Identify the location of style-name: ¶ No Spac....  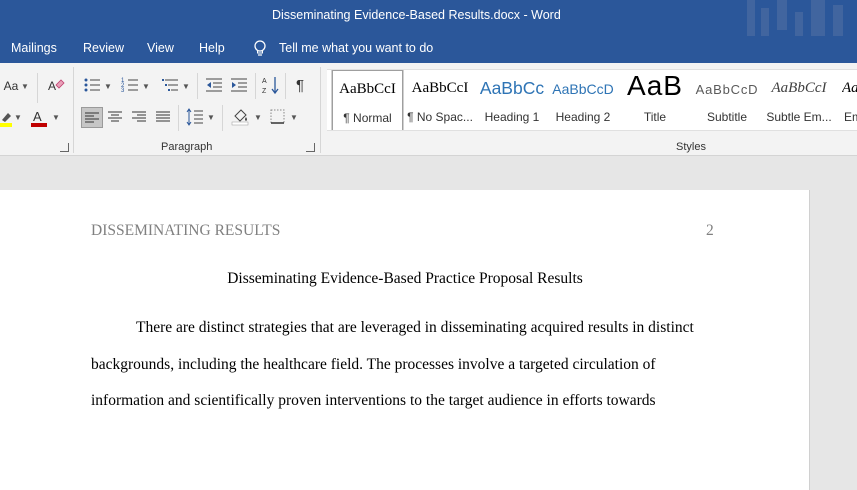
(440, 117).